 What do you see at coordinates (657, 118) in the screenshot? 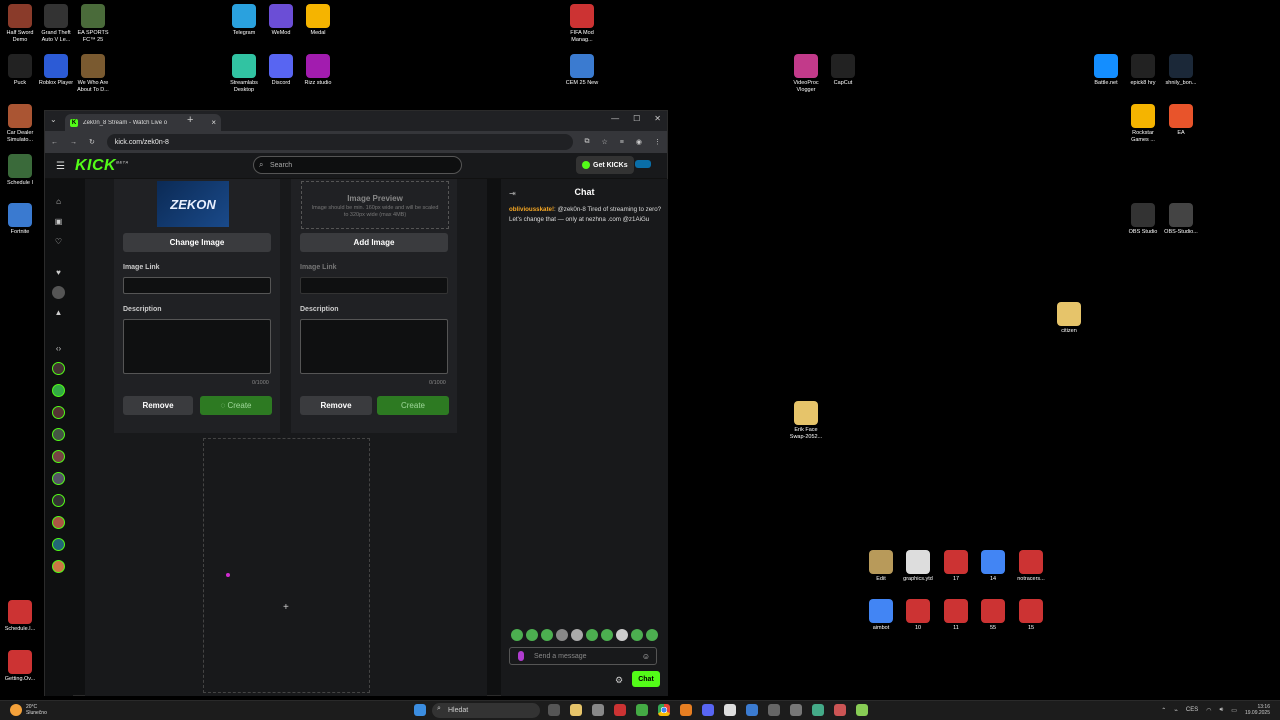
I see `close-window-icon: ✕` at bounding box center [657, 118].